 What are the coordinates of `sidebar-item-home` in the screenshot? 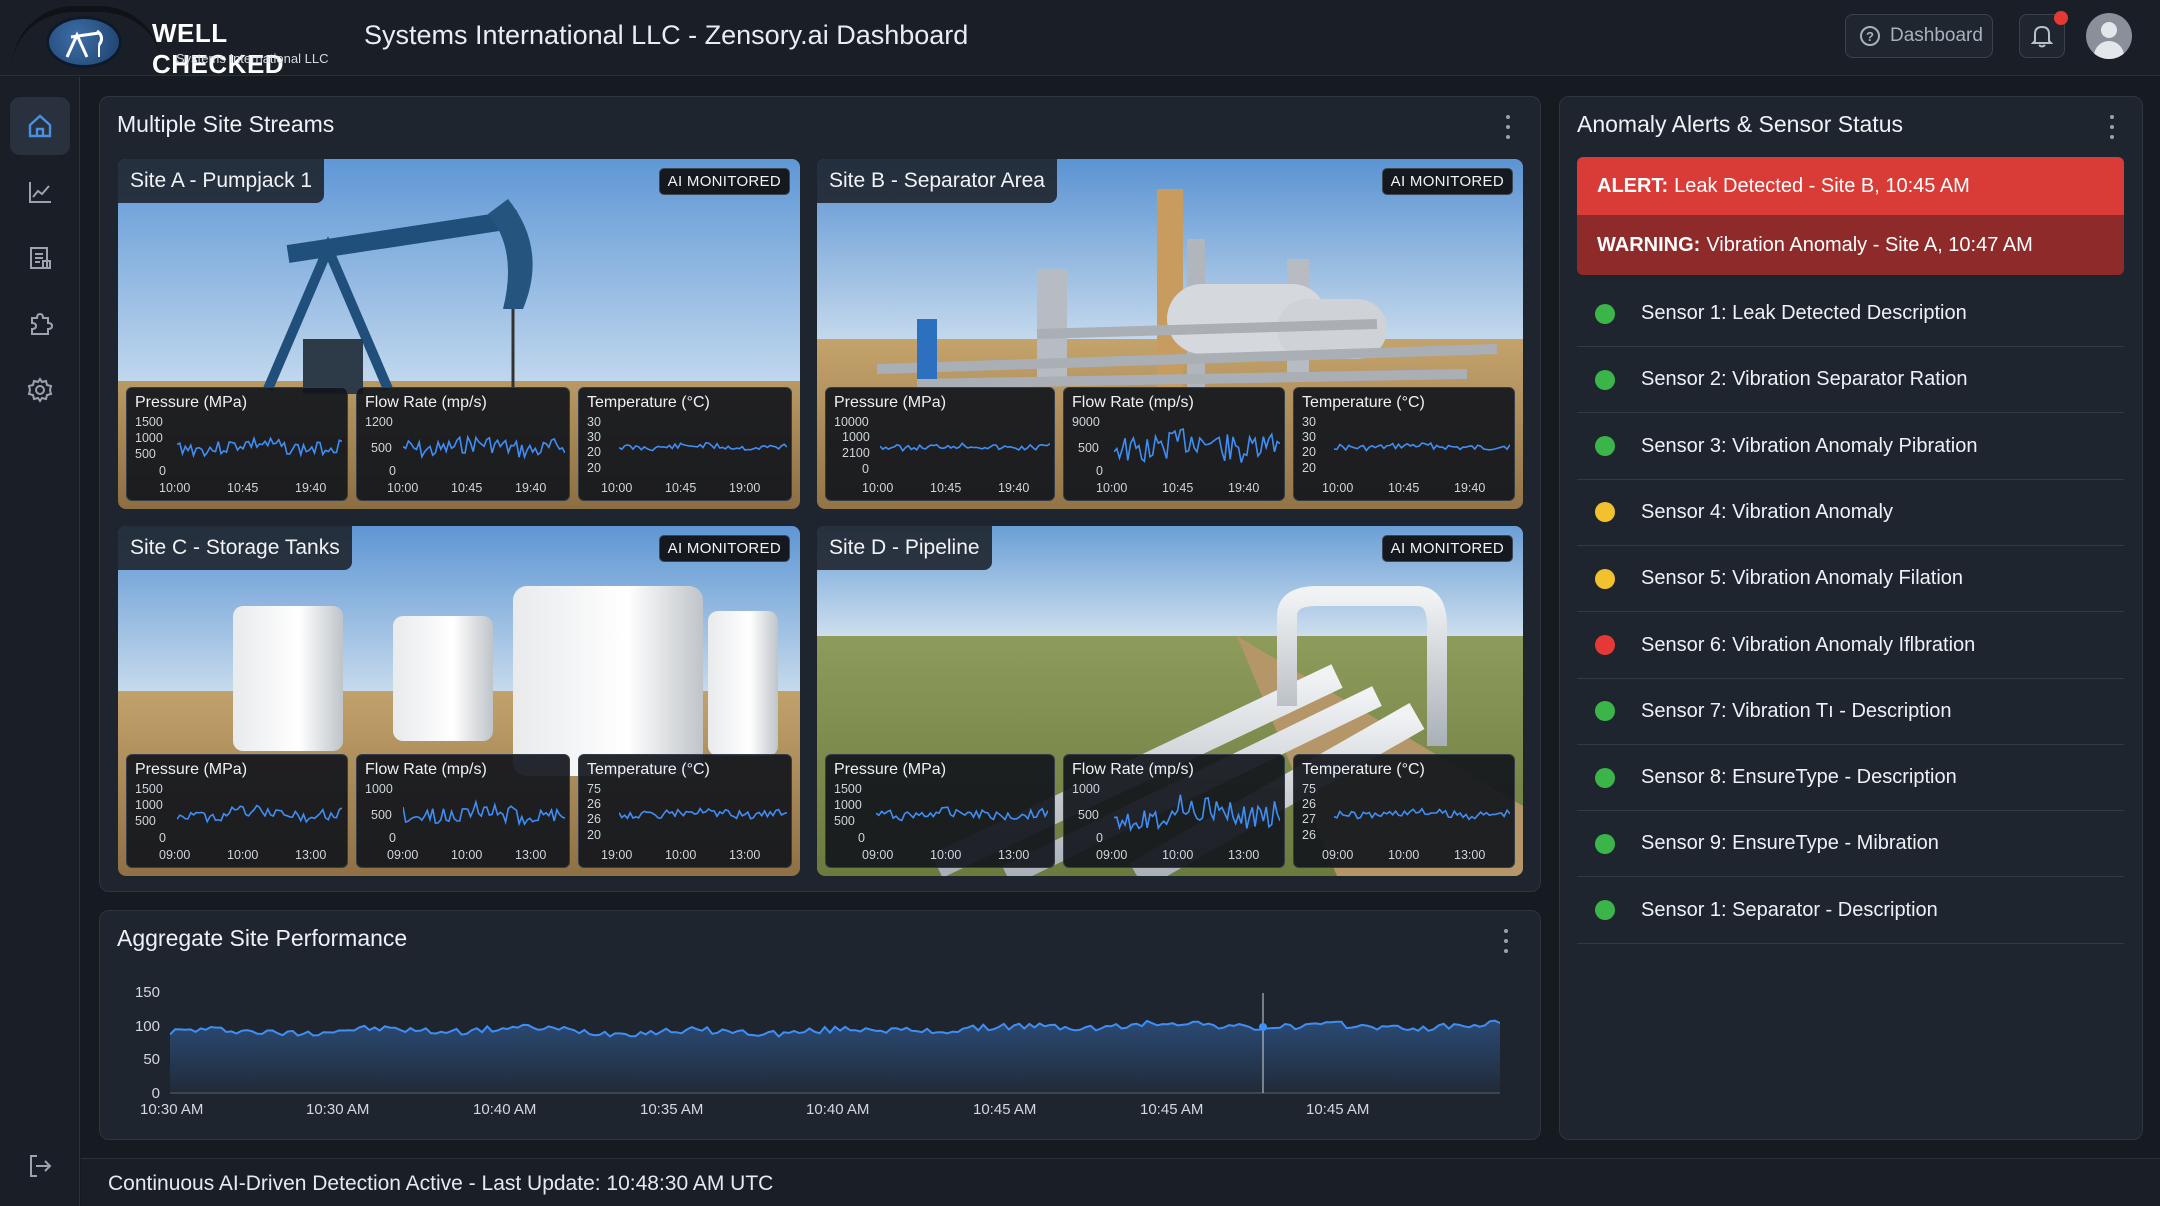 It's located at (40, 126).